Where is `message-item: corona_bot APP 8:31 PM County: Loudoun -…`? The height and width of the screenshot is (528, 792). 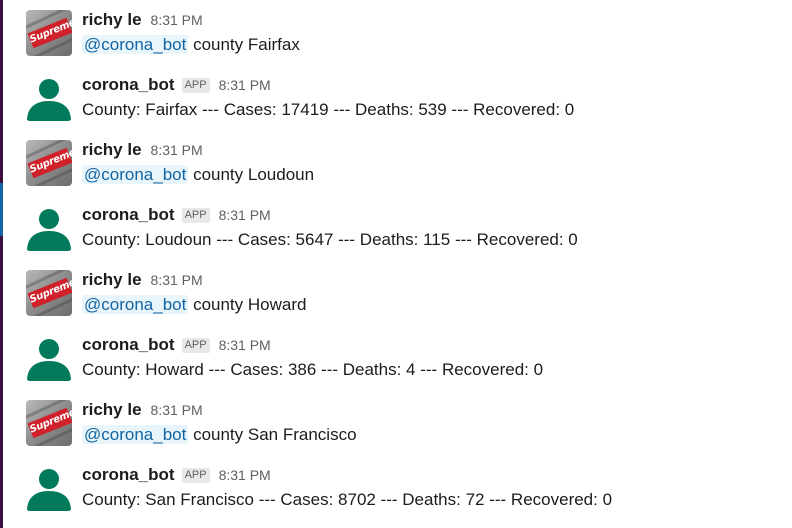
message-item: corona_bot APP 8:31 PM County: Loudoun -… is located at coordinates (406, 235).